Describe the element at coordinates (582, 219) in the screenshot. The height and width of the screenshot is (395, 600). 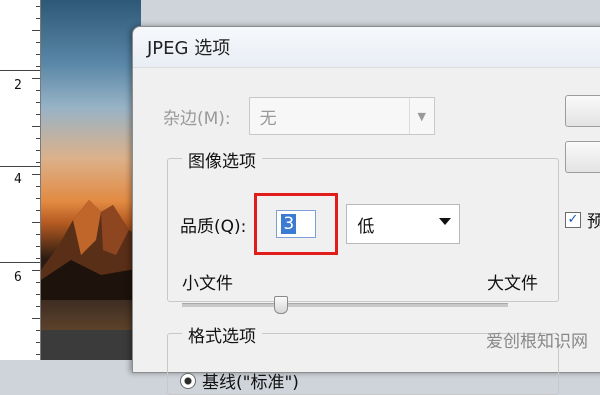
I see `preview-row: ✓ 预` at that location.